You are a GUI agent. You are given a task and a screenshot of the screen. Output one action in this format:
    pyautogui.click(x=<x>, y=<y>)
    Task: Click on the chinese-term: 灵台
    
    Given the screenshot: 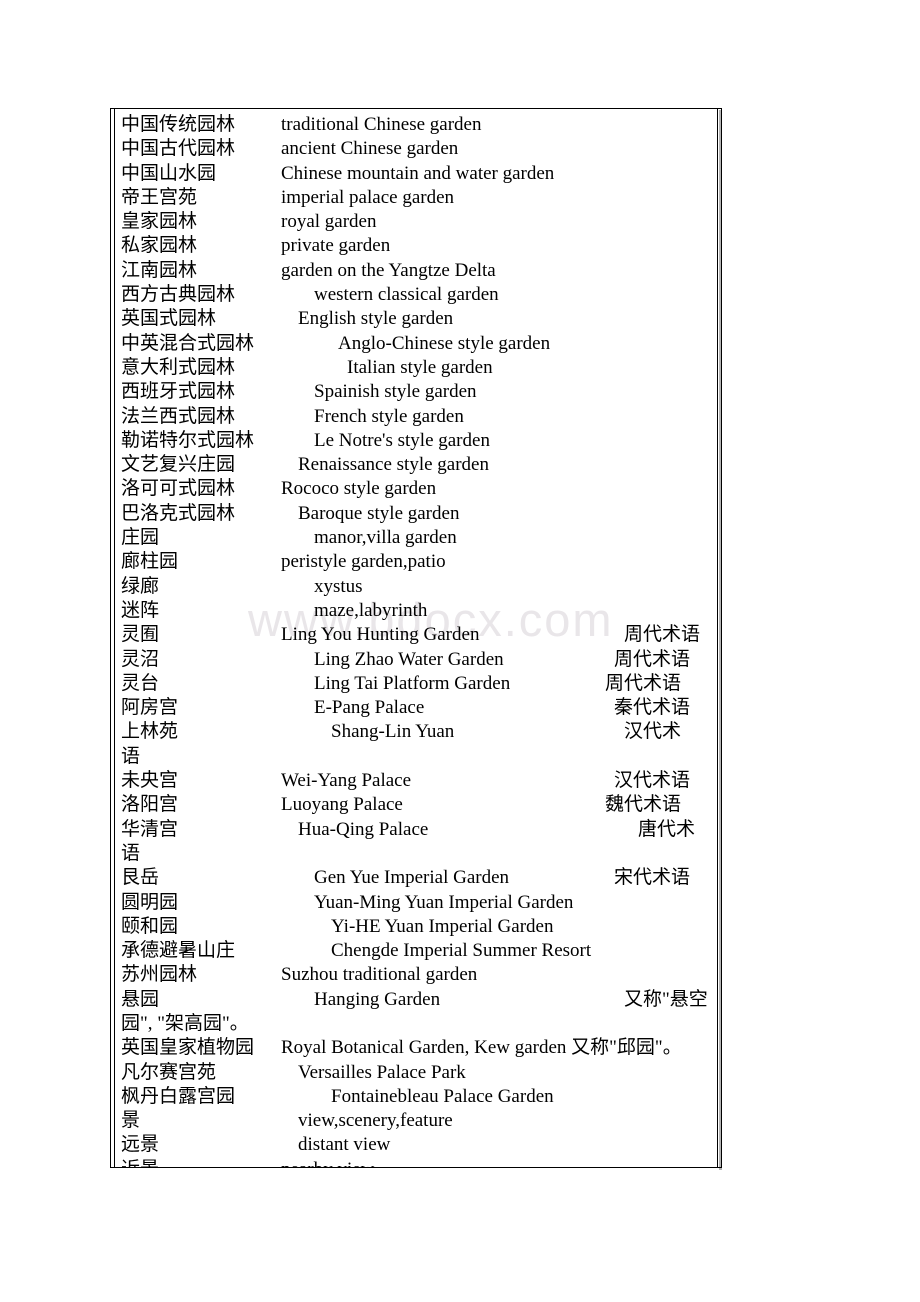 What is the action you would take?
    pyautogui.click(x=140, y=683)
    